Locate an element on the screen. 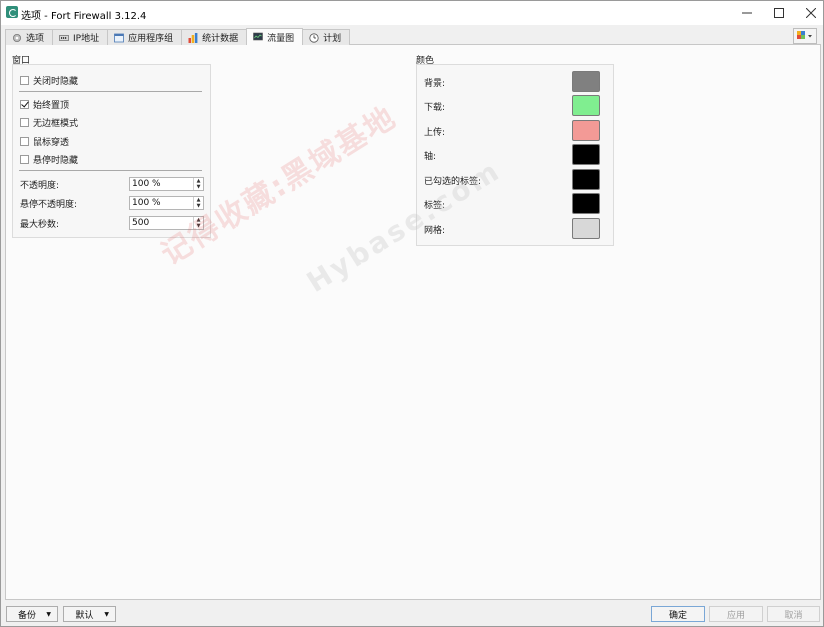 The width and height of the screenshot is (824, 627). tab-label: 统计数据 is located at coordinates (220, 39).